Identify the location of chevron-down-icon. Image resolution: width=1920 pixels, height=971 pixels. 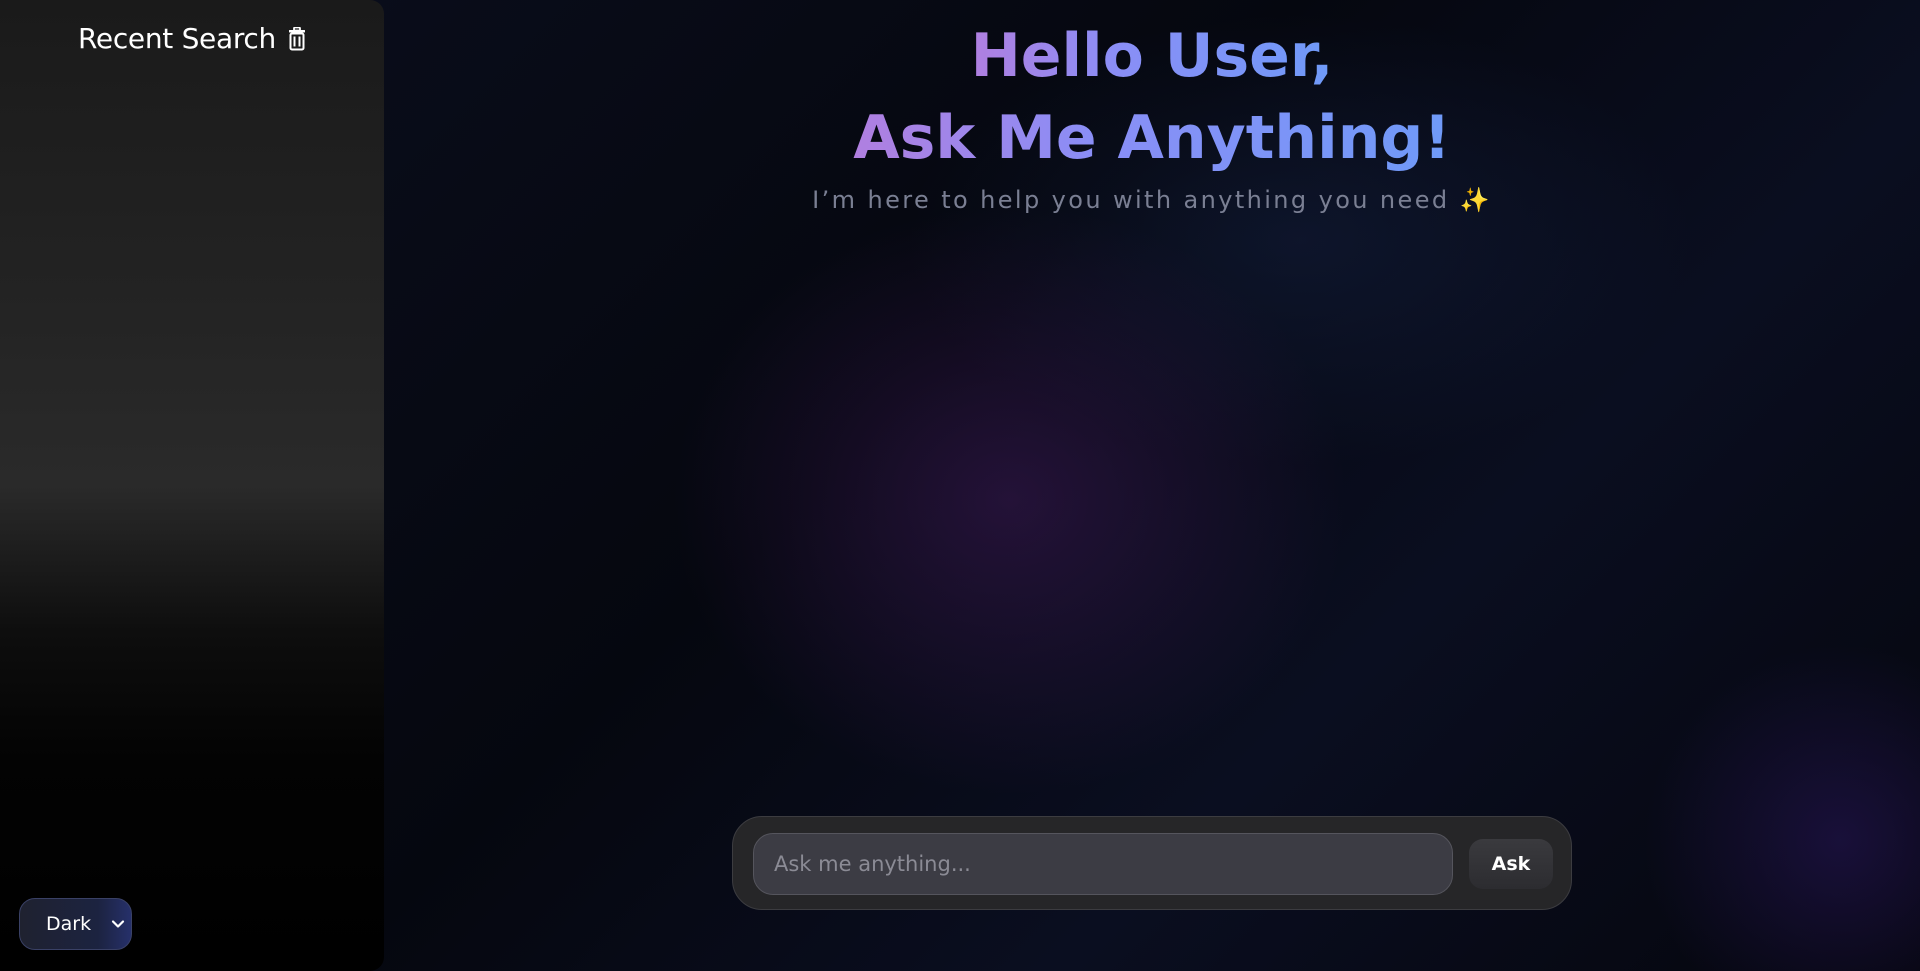
(118, 923).